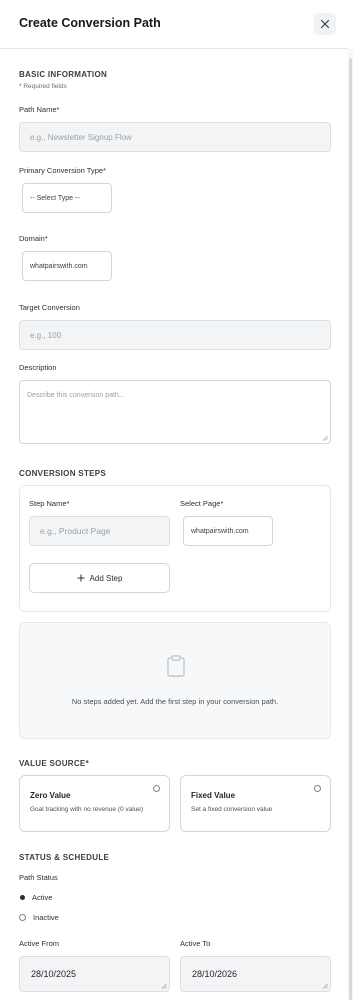  I want to click on description-label: Description, so click(38, 367).